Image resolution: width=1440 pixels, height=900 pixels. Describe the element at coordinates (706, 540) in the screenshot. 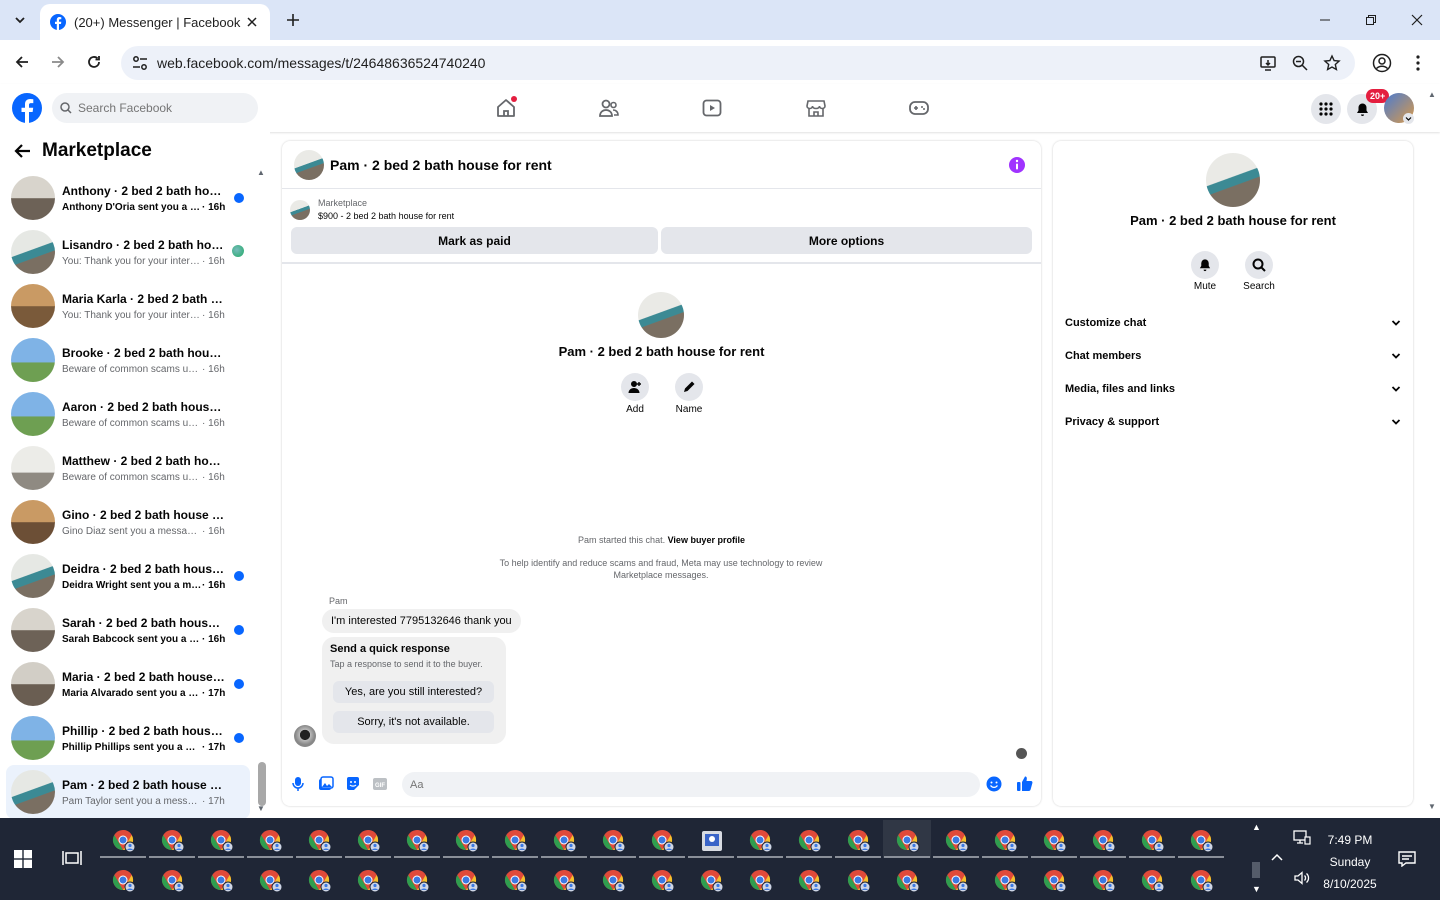

I see `view-buyer-profile-link: View buyer profile` at that location.